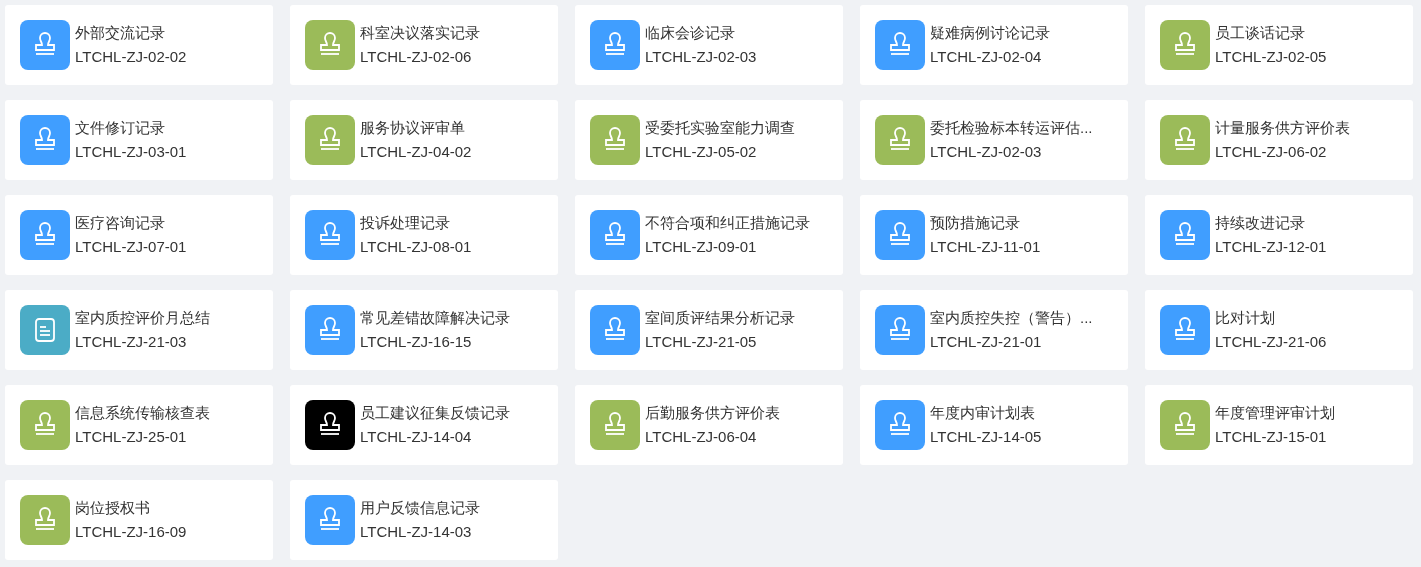  What do you see at coordinates (45, 330) in the screenshot?
I see `document-icon` at bounding box center [45, 330].